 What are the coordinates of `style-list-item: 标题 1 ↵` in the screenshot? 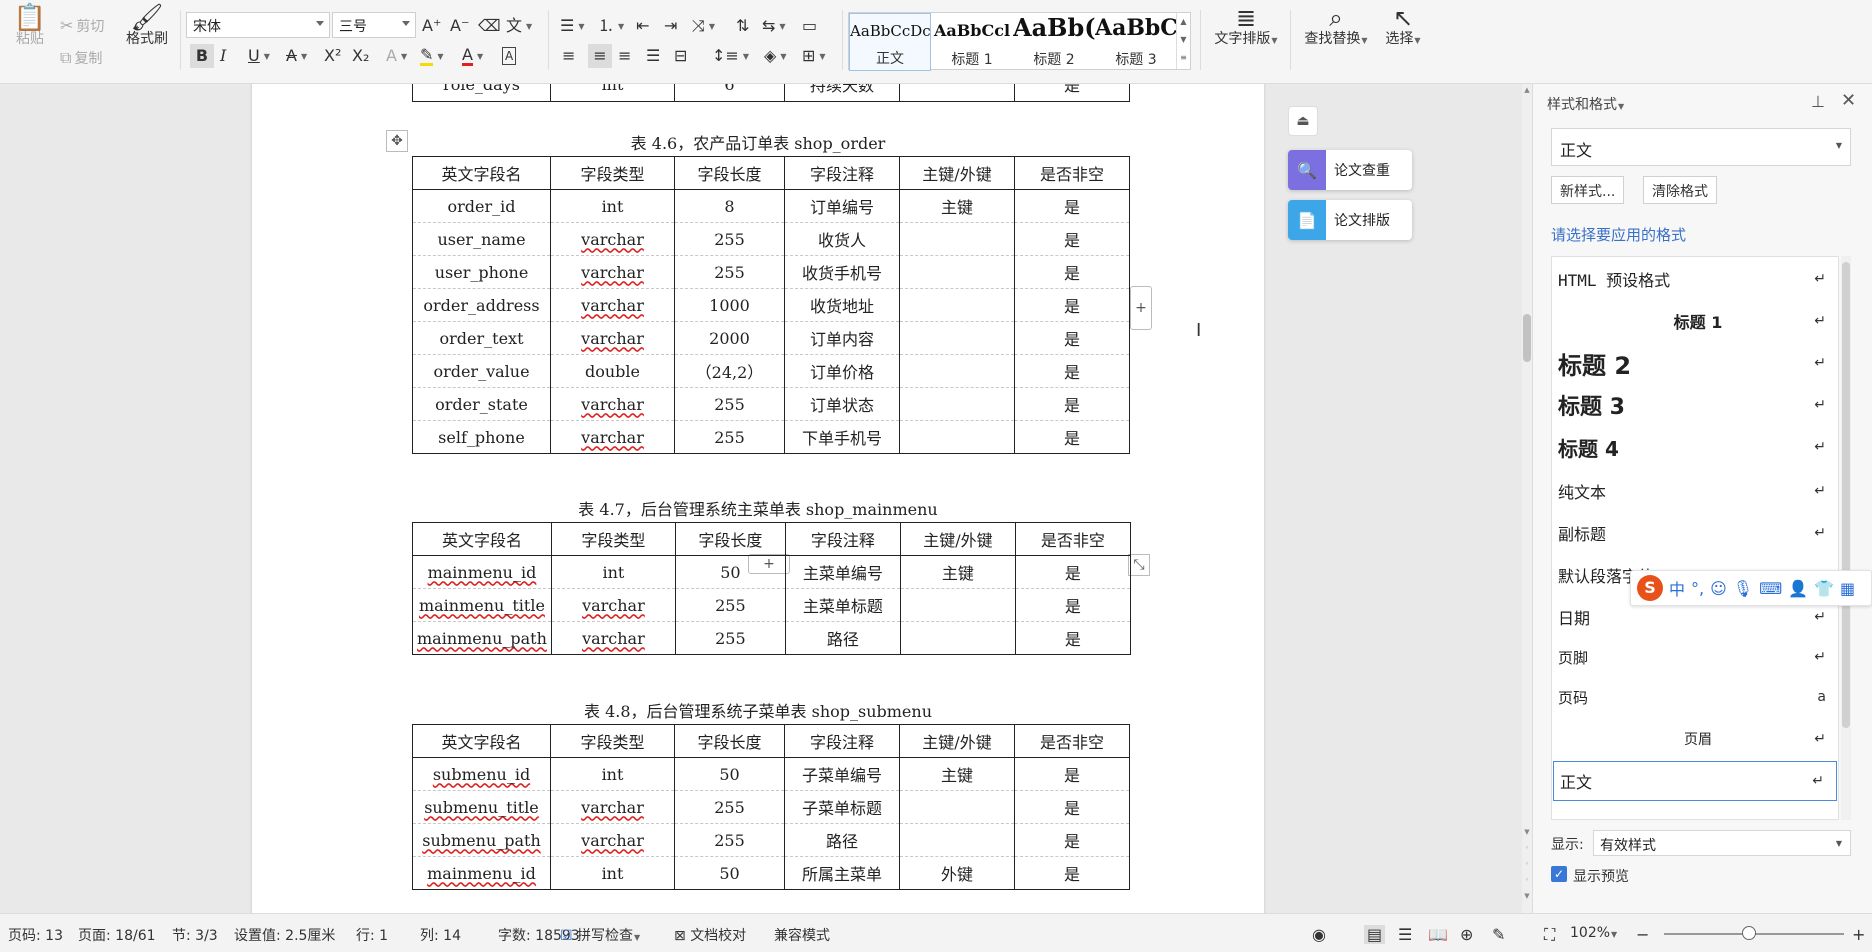 It's located at (1695, 321).